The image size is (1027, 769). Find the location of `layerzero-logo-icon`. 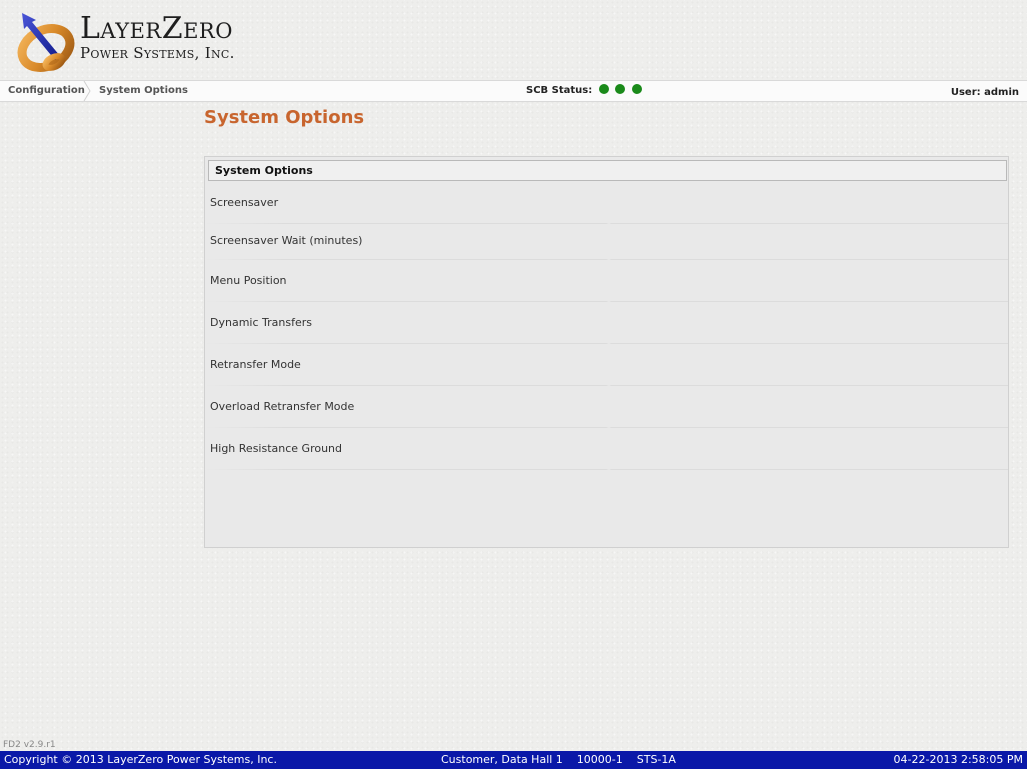

layerzero-logo-icon is located at coordinates (46, 42).